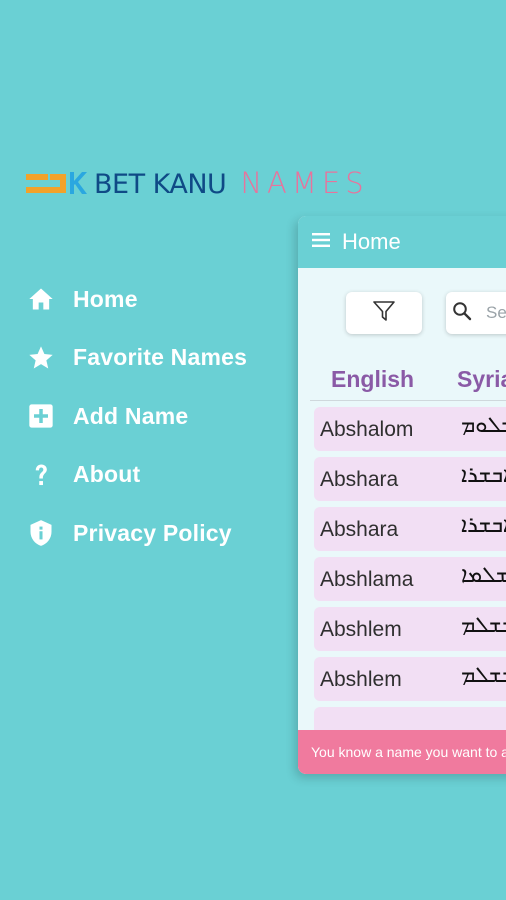 This screenshot has width=506, height=900. Describe the element at coordinates (476, 313) in the screenshot. I see `search-input: Se` at that location.